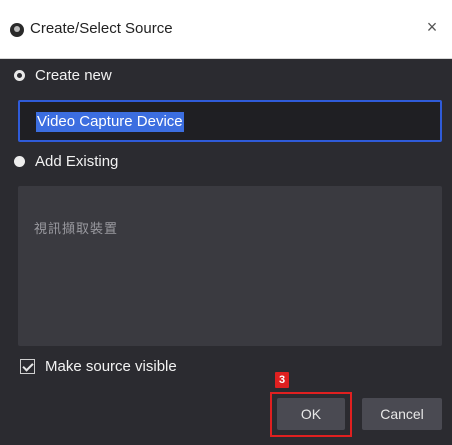 This screenshot has height=445, width=452. I want to click on source-name-input: Video Capture Device, so click(230, 121).